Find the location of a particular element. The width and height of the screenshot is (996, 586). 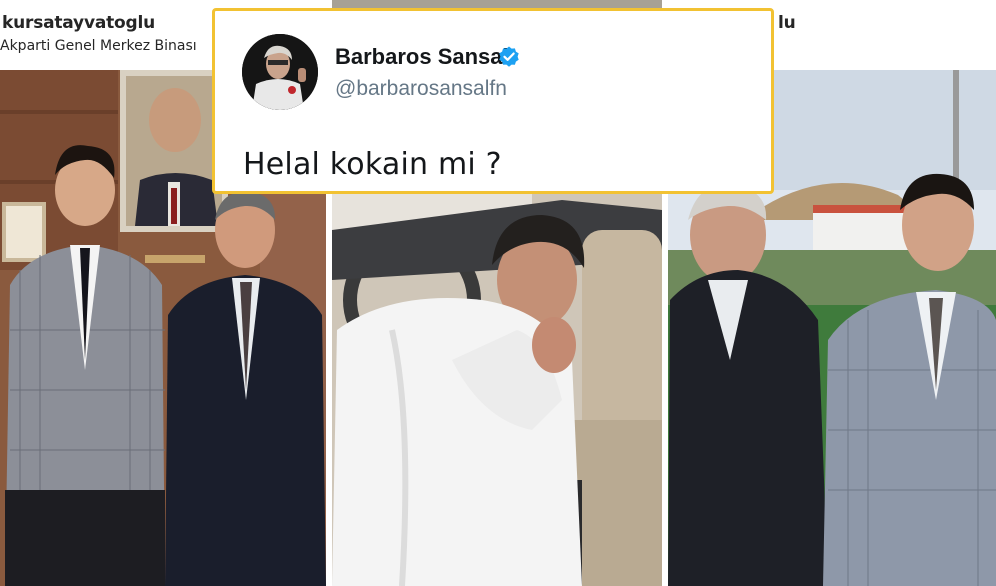

left-post-username: kursatayvatoglu is located at coordinates (78, 23).